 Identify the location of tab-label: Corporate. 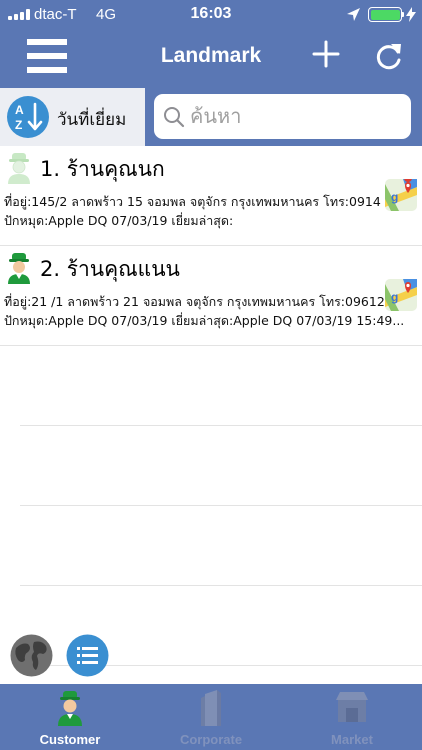
(211, 739).